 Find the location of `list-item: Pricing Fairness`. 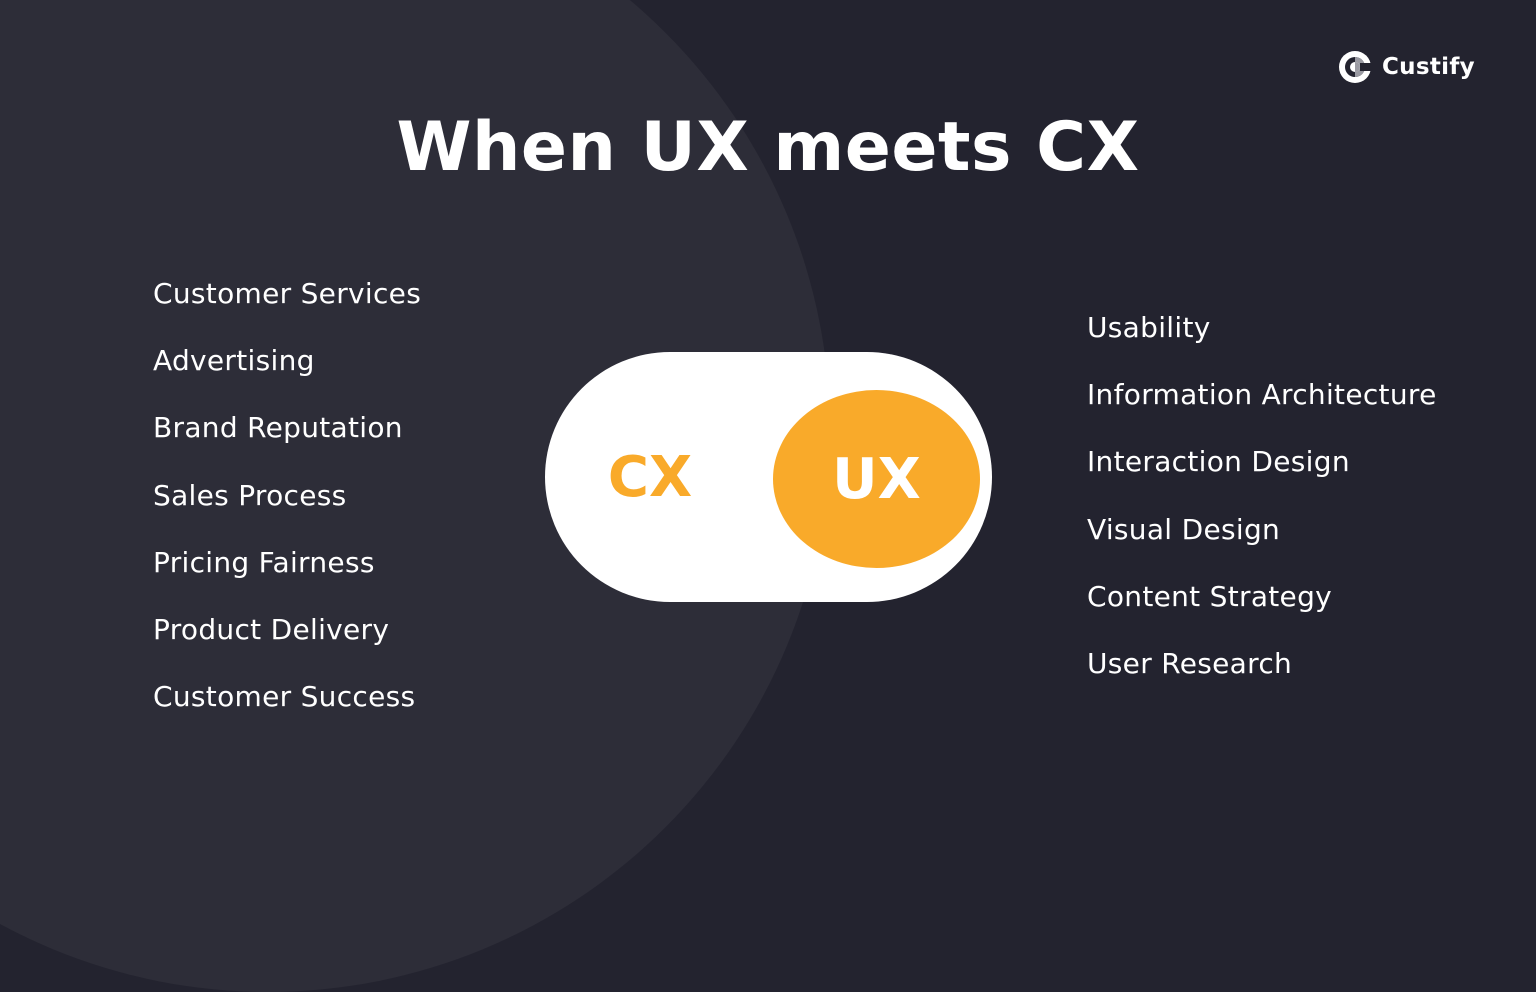

list-item: Pricing Fairness is located at coordinates (264, 562).